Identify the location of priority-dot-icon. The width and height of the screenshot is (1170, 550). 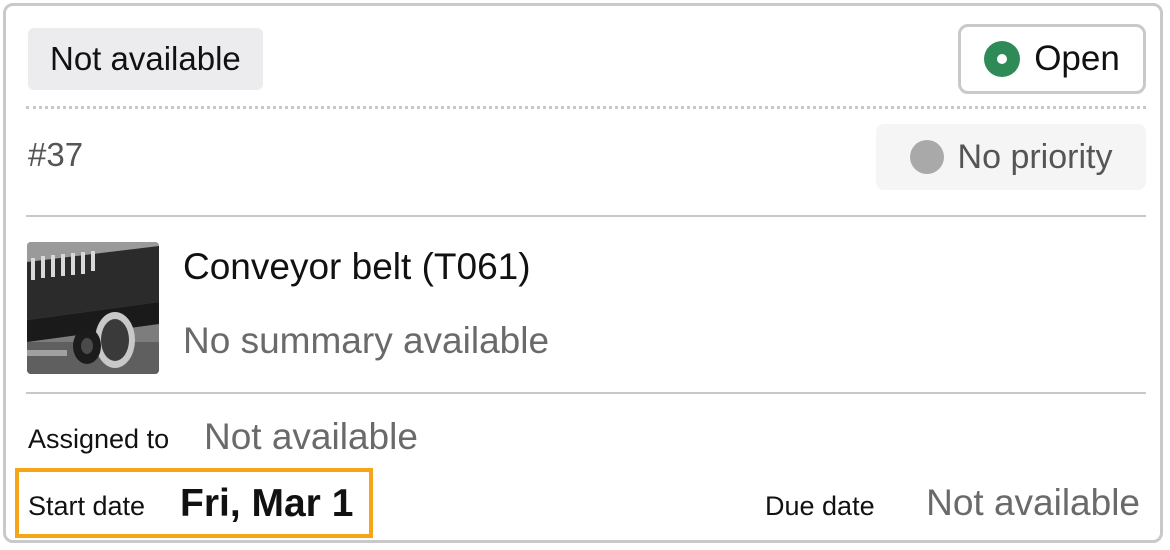
(926, 157).